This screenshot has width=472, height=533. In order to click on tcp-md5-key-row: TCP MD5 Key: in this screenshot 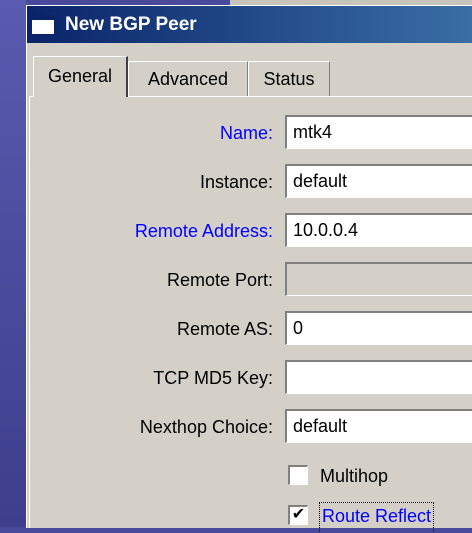, I will do `click(251, 378)`.